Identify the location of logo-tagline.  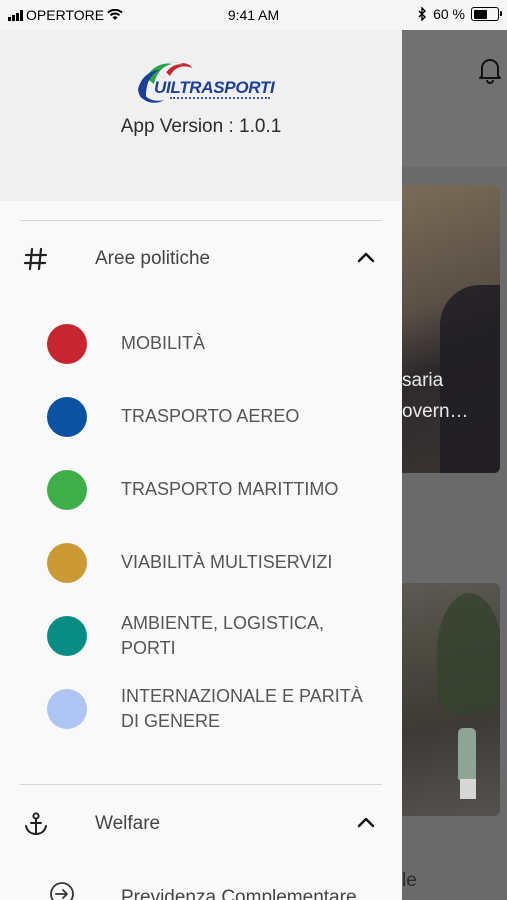
(220, 99).